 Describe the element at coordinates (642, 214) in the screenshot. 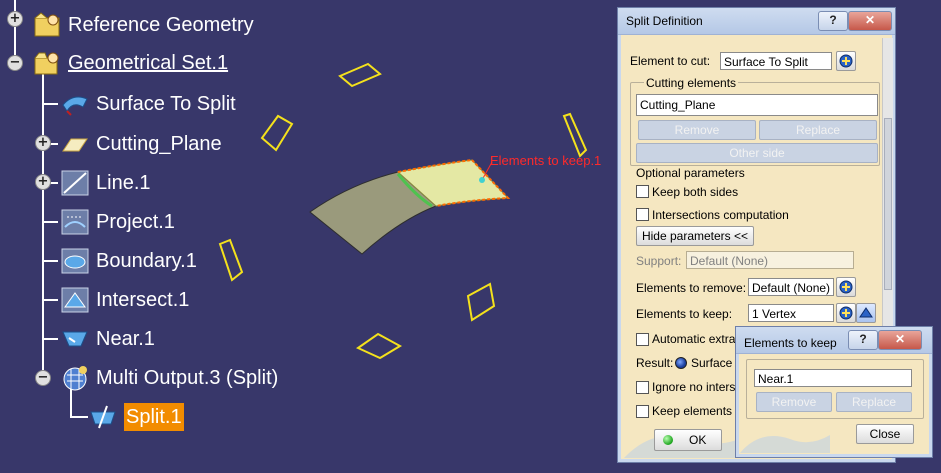

I see `intersections-computation-checkbox` at that location.